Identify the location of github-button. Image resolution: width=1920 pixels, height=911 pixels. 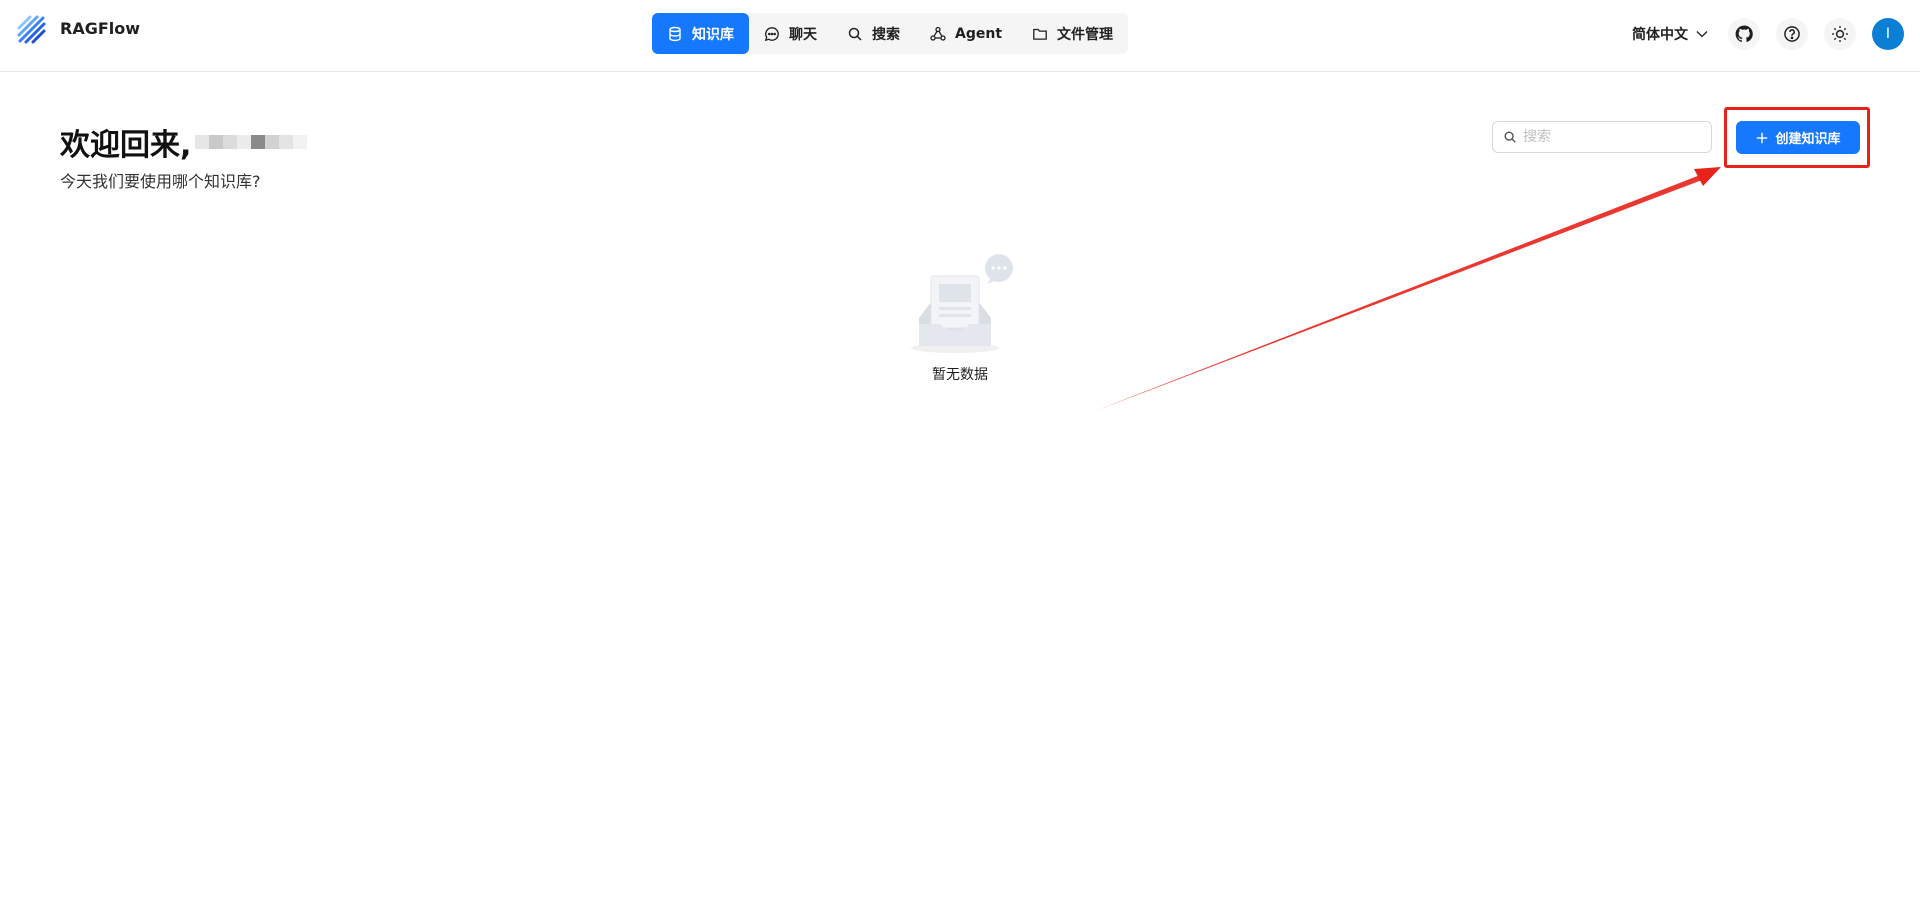
(1744, 34).